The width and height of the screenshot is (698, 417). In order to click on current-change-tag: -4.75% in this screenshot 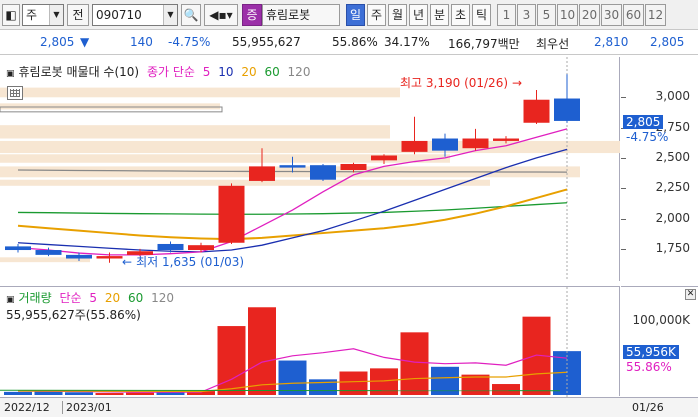, I will do `click(647, 137)`.